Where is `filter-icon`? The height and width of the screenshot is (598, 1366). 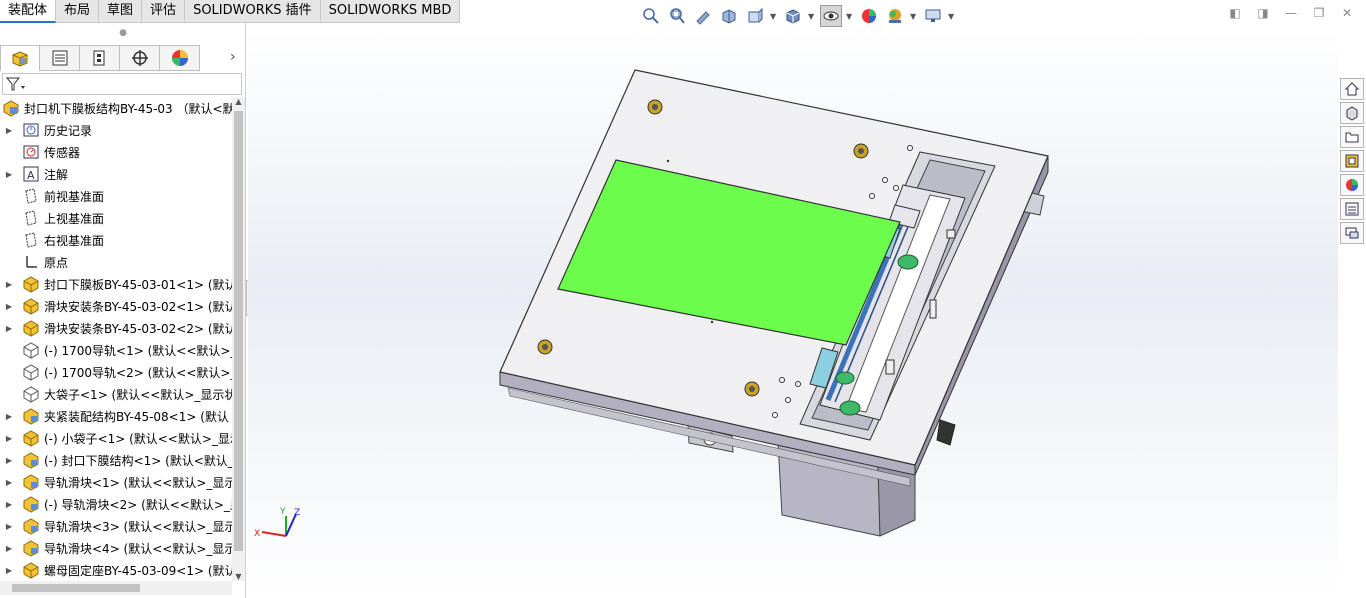
filter-icon is located at coordinates (15, 84).